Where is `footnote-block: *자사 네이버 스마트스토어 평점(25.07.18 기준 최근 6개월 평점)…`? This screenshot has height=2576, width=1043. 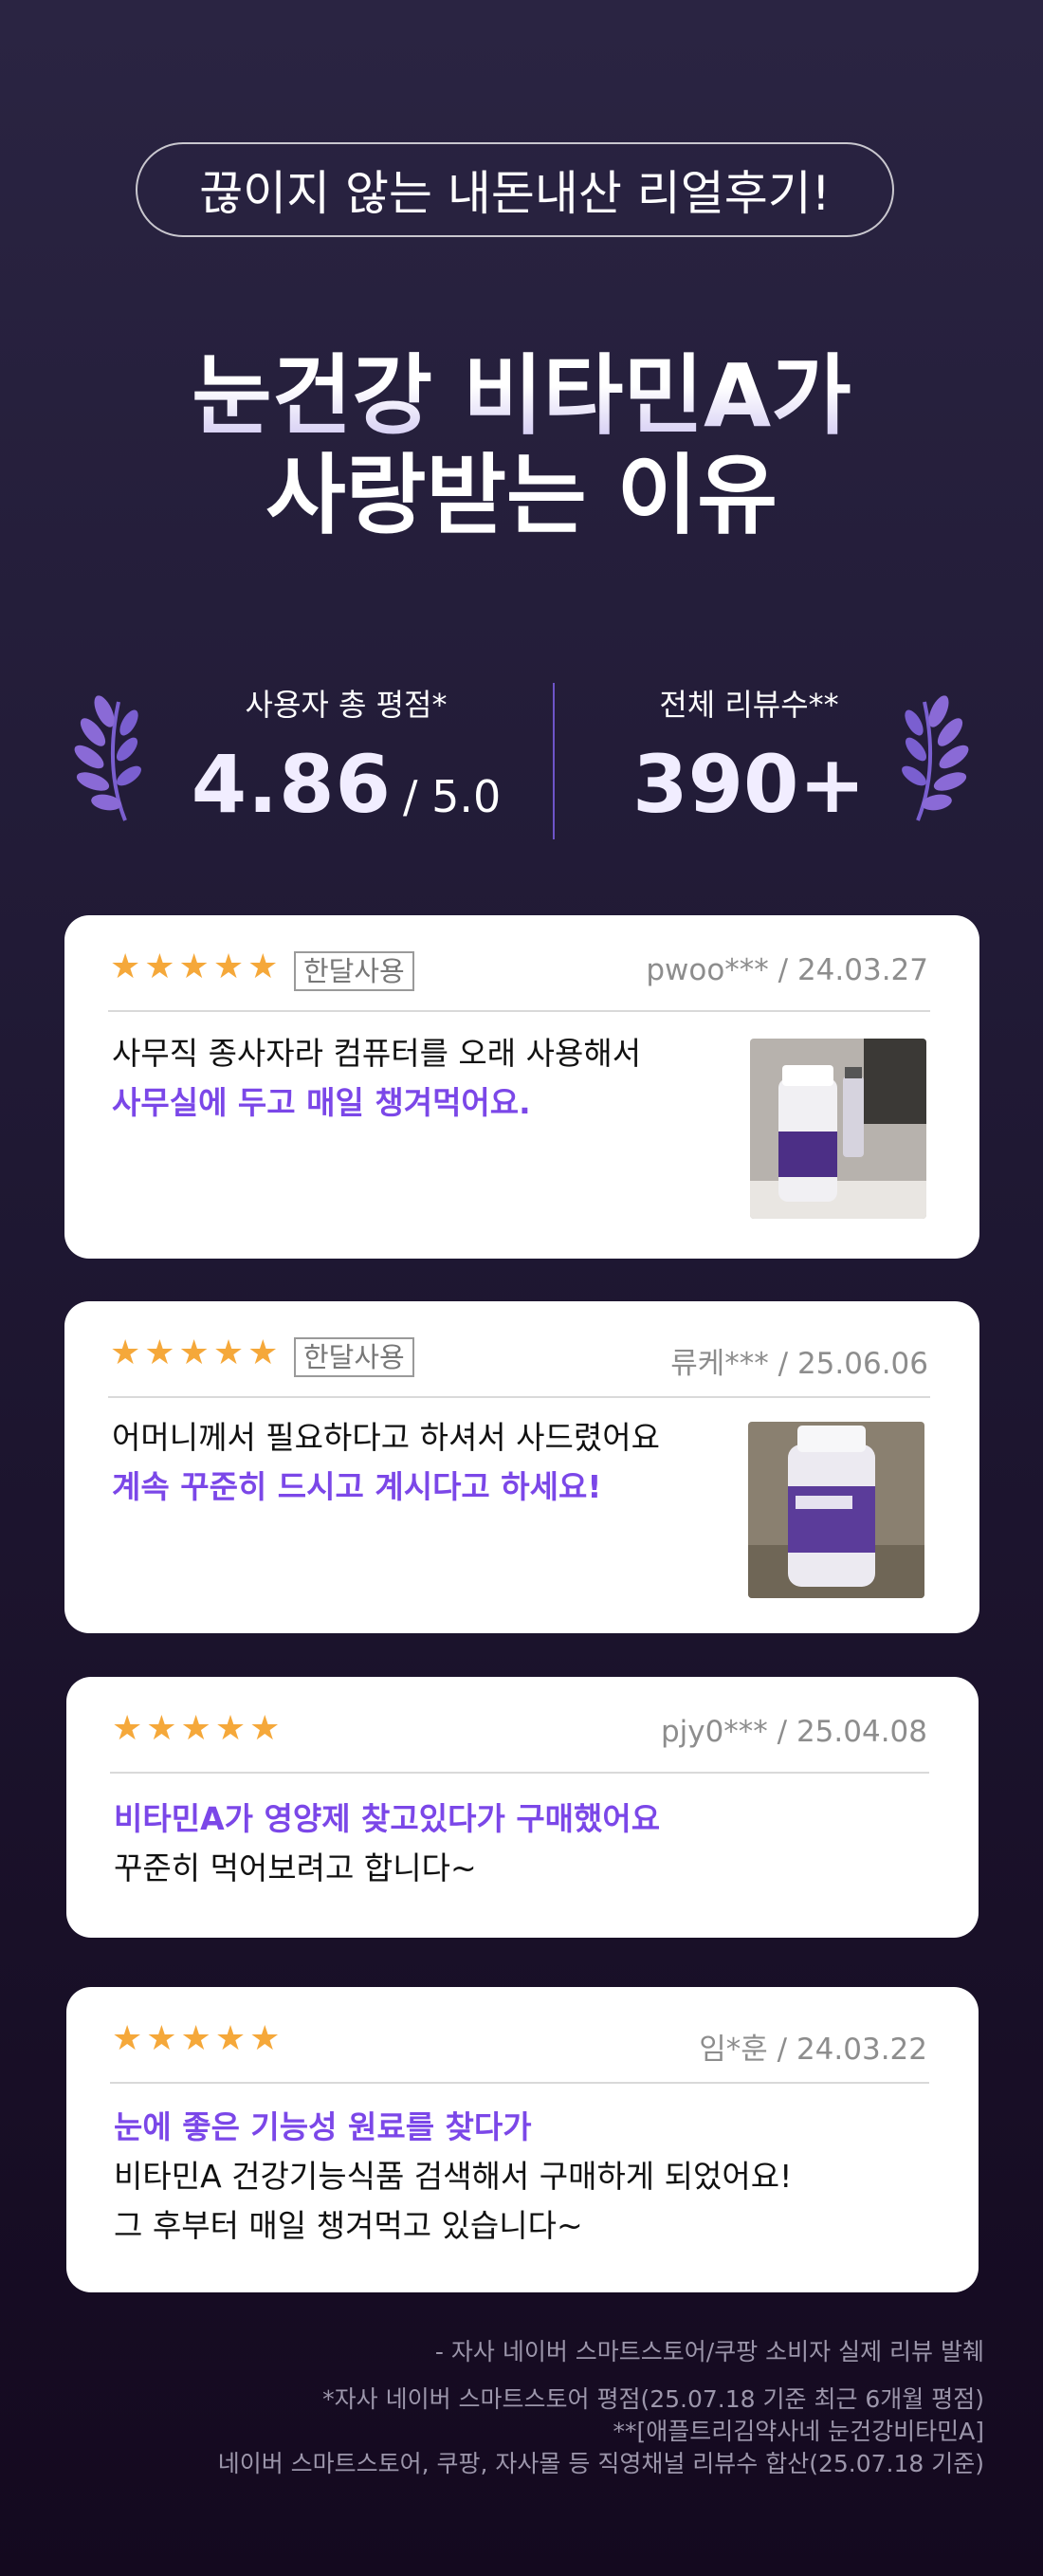 footnote-block: *자사 네이버 스마트스토어 평점(25.07.18 기준 최근 6개월 평점)… is located at coordinates (601, 2431).